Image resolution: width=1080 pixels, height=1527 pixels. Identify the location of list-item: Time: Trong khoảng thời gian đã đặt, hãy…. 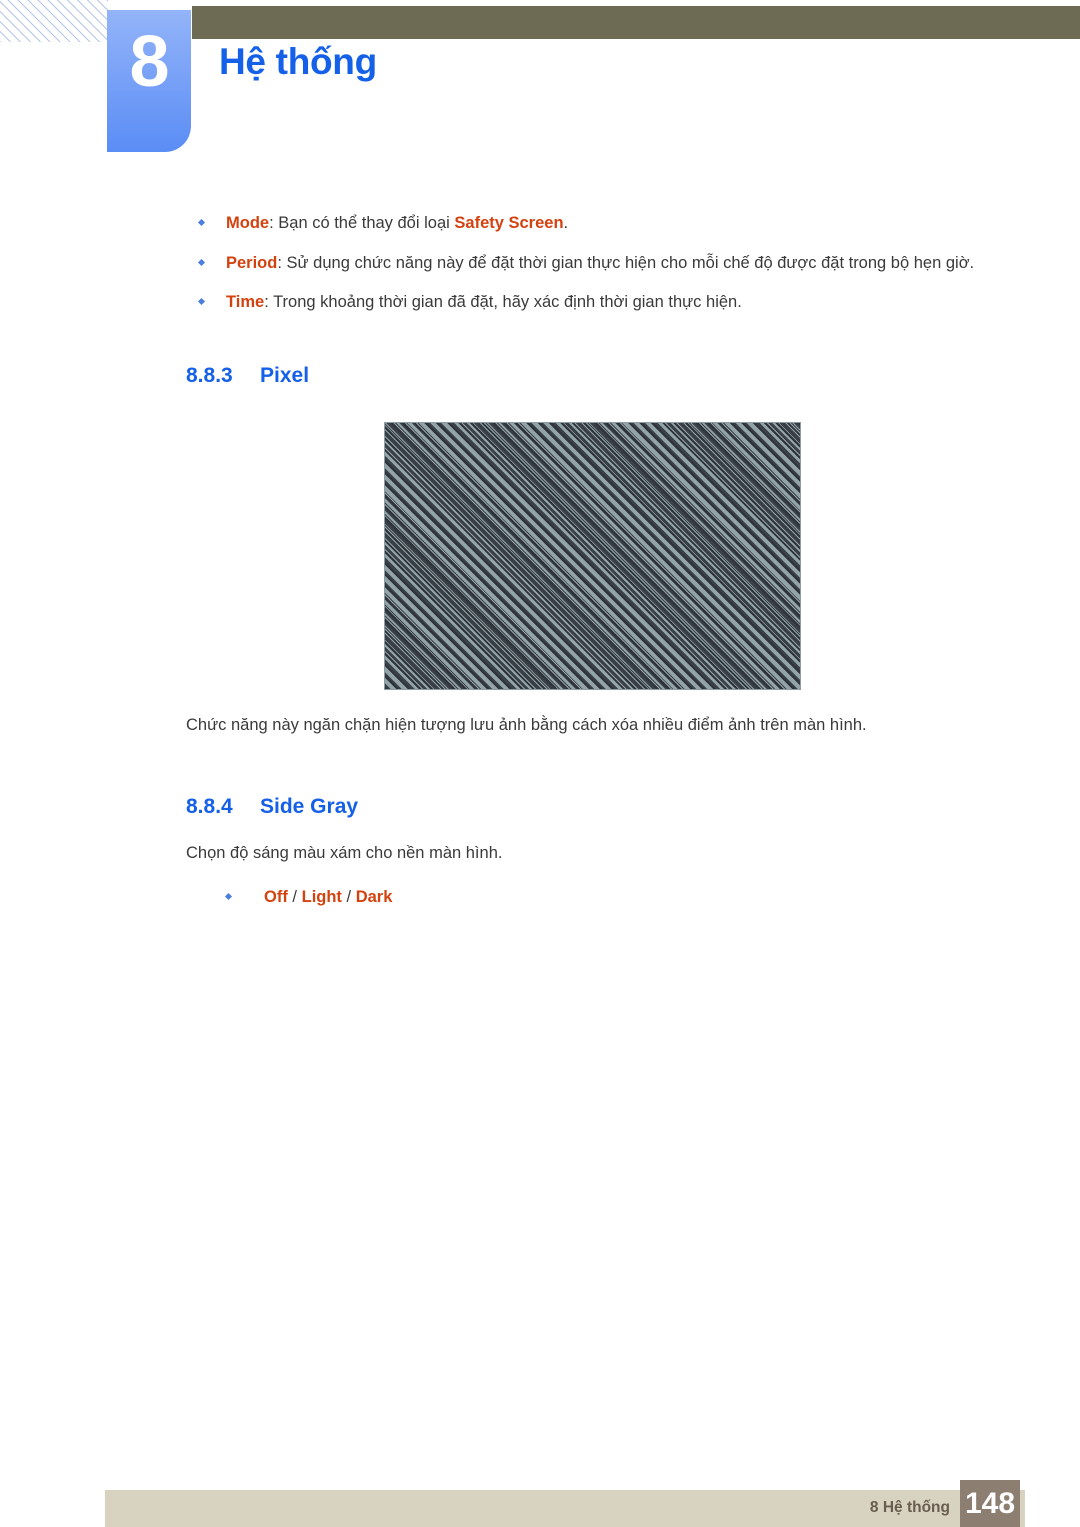
(592, 302).